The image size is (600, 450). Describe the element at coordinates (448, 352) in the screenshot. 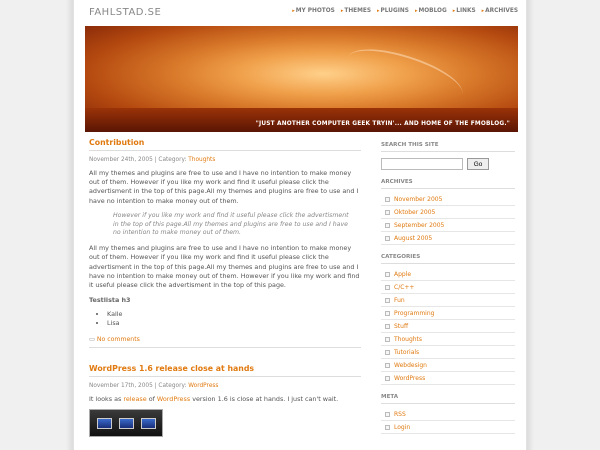

I see `category-item: Tutorials` at that location.